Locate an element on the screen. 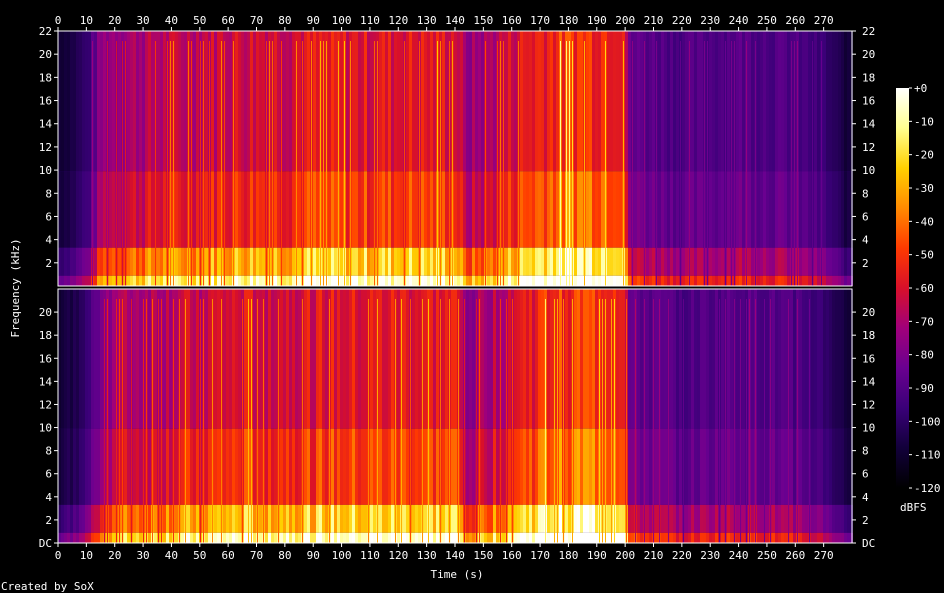  x-tick-label: 150 is located at coordinates (483, 20).